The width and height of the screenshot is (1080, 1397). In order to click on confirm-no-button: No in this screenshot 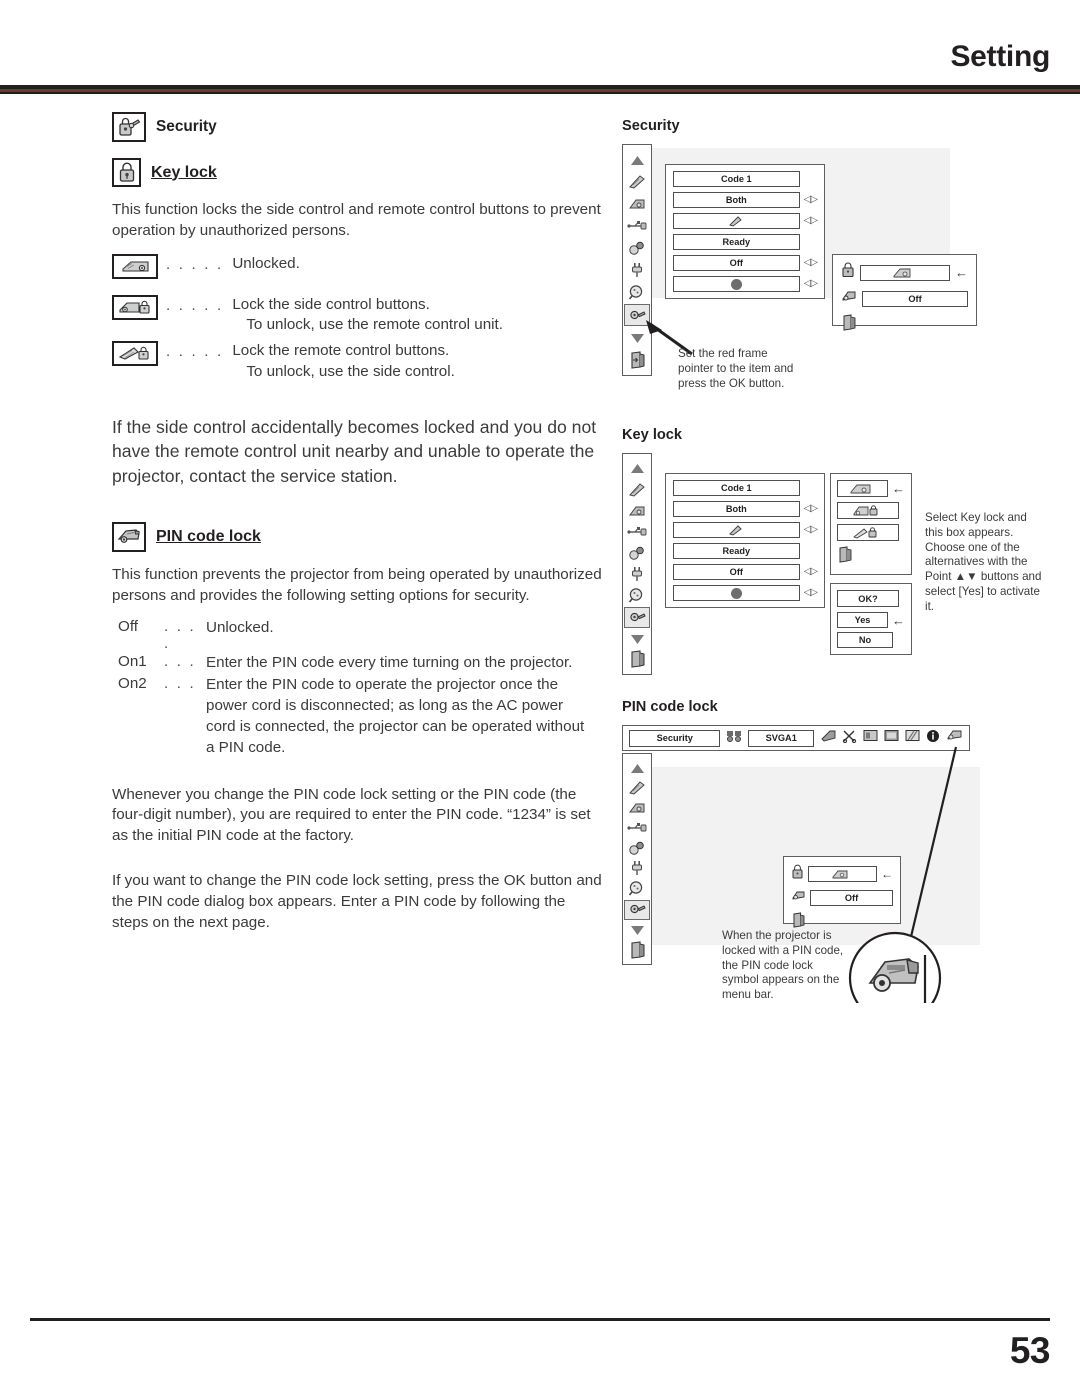, I will do `click(865, 640)`.